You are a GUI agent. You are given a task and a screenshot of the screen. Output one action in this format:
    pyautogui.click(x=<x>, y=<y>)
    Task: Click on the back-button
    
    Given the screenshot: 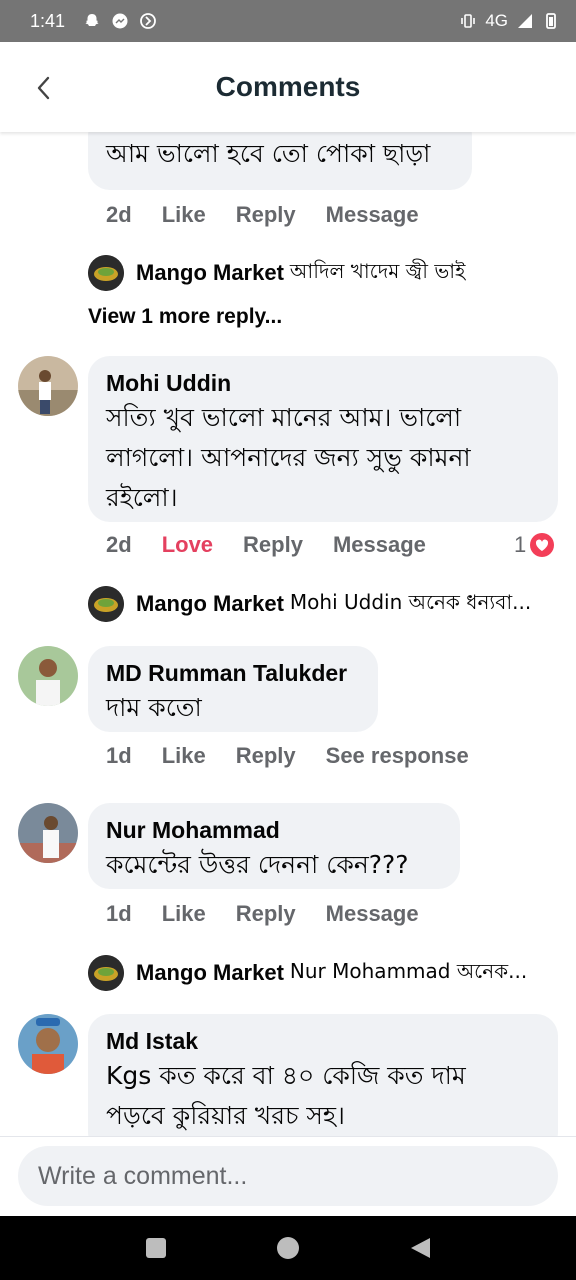 What is the action you would take?
    pyautogui.click(x=44, y=88)
    